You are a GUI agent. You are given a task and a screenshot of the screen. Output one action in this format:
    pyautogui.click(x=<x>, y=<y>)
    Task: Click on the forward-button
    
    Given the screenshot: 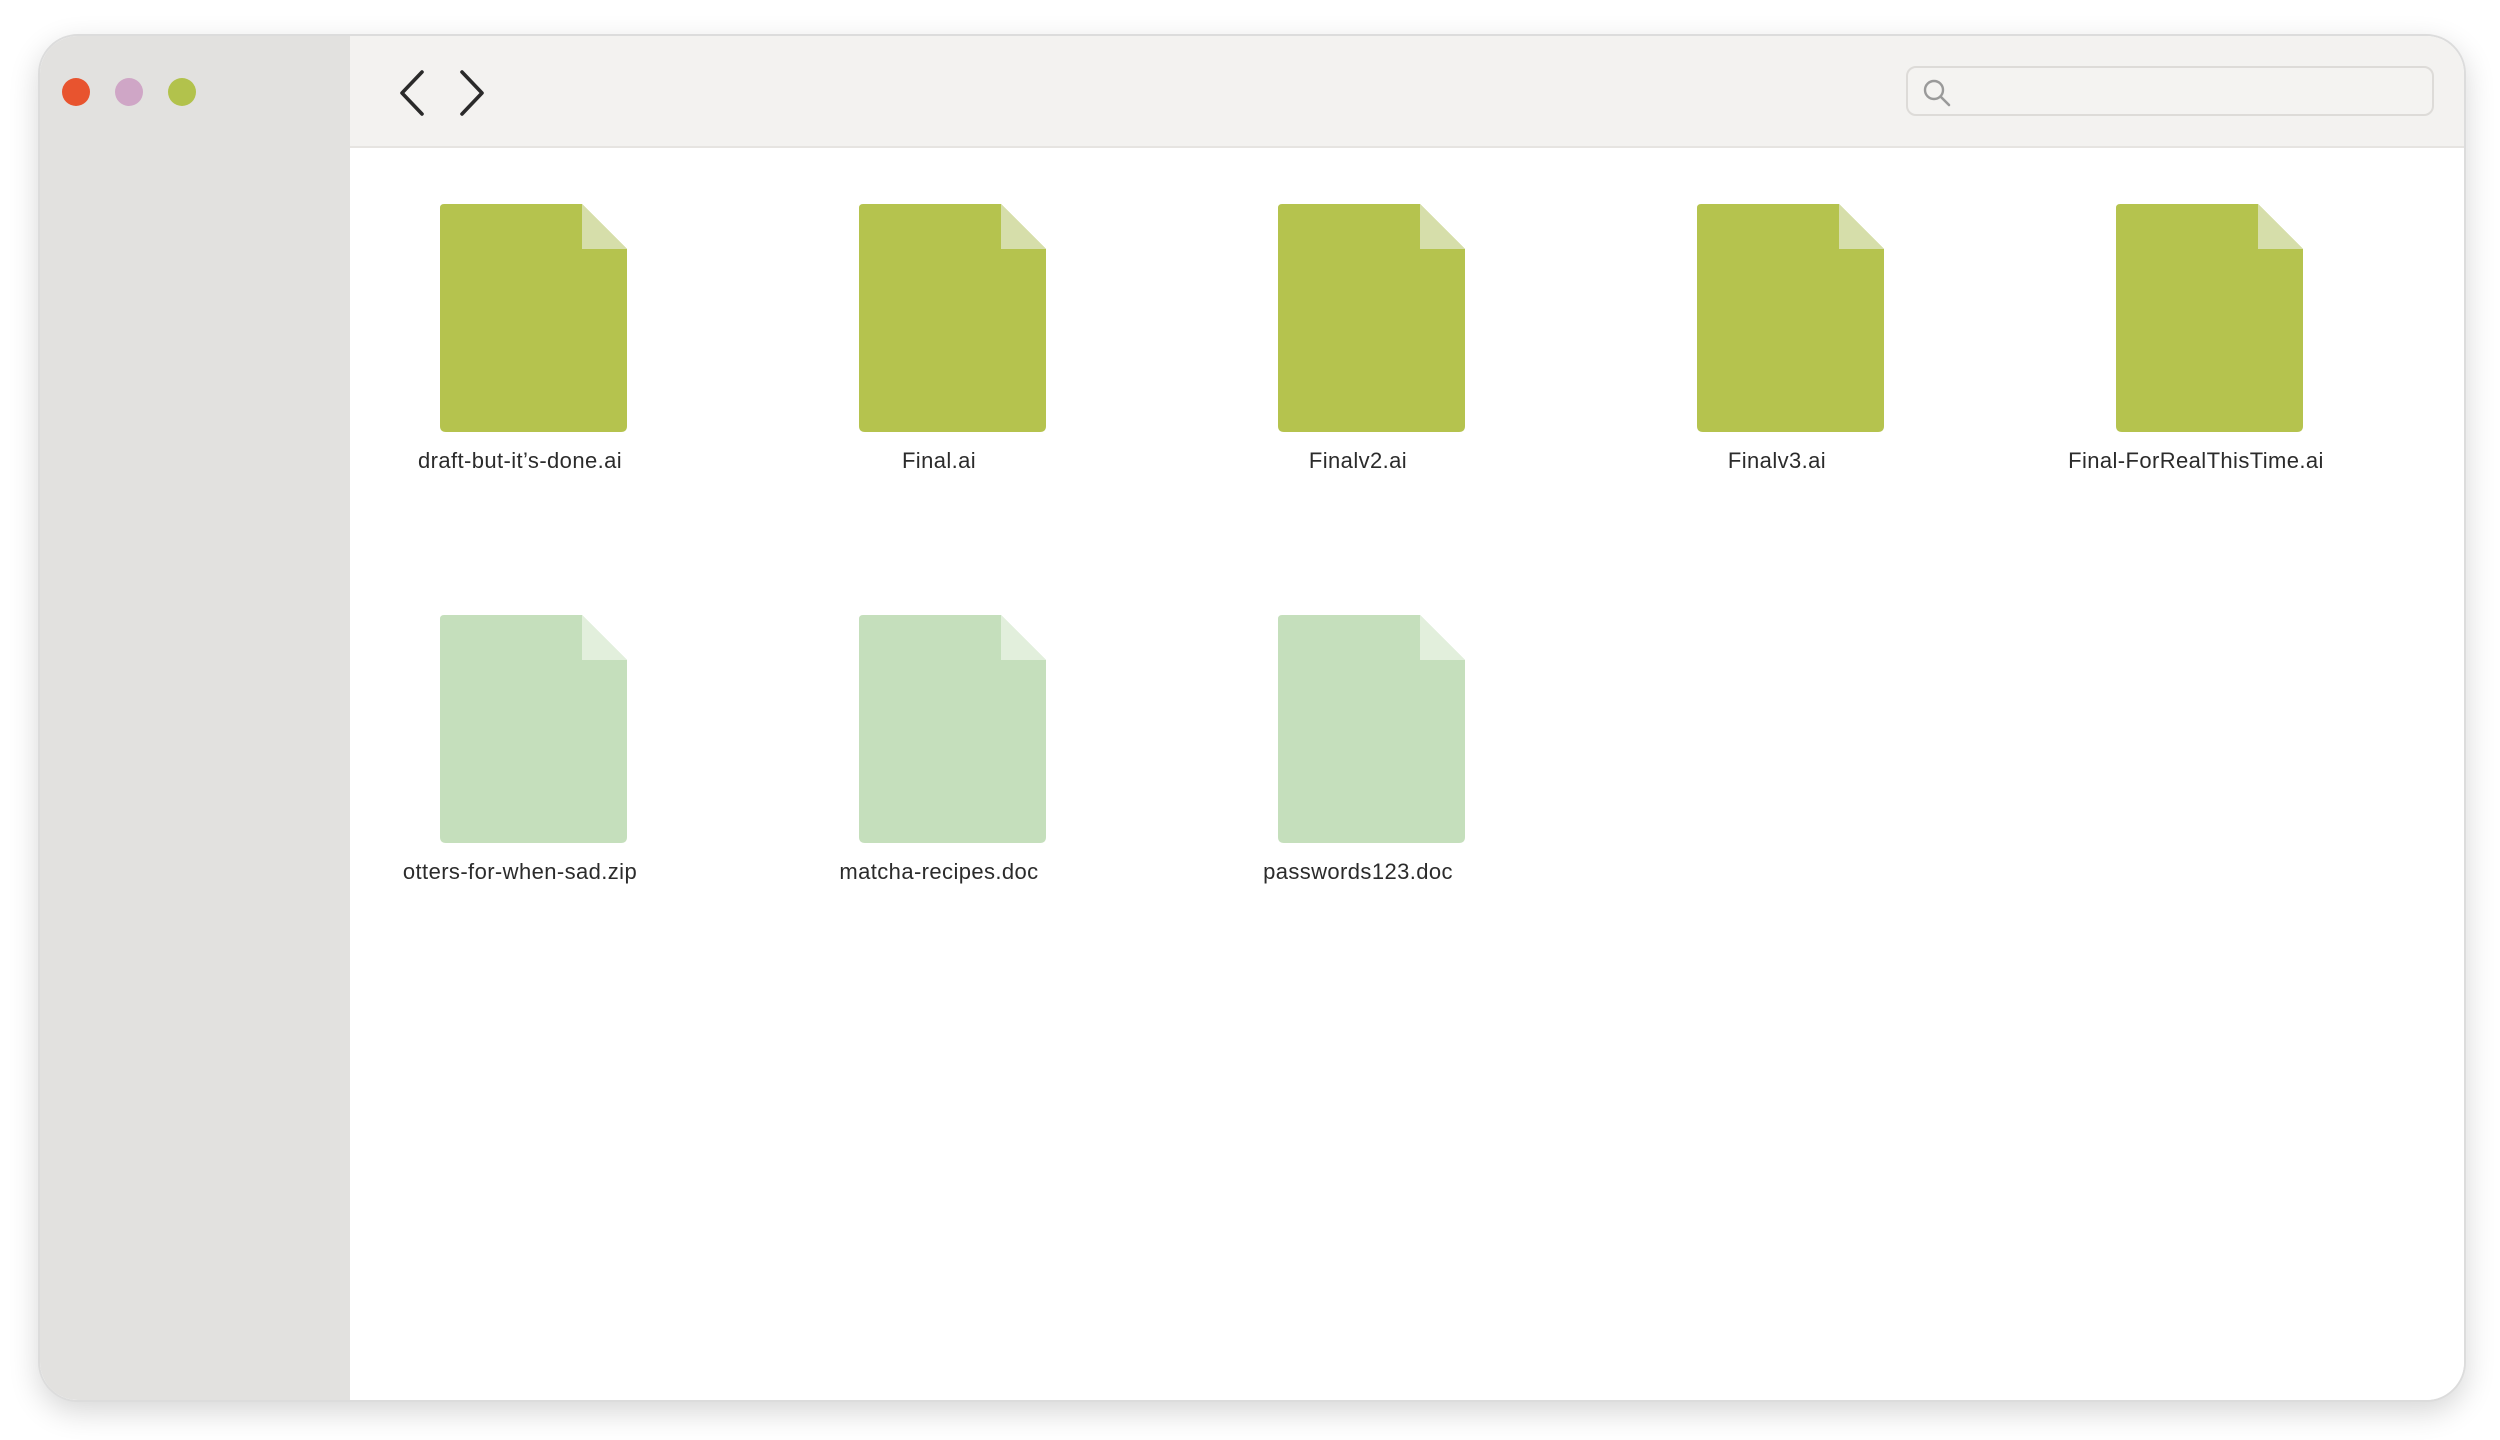 What is the action you would take?
    pyautogui.click(x=471, y=93)
    